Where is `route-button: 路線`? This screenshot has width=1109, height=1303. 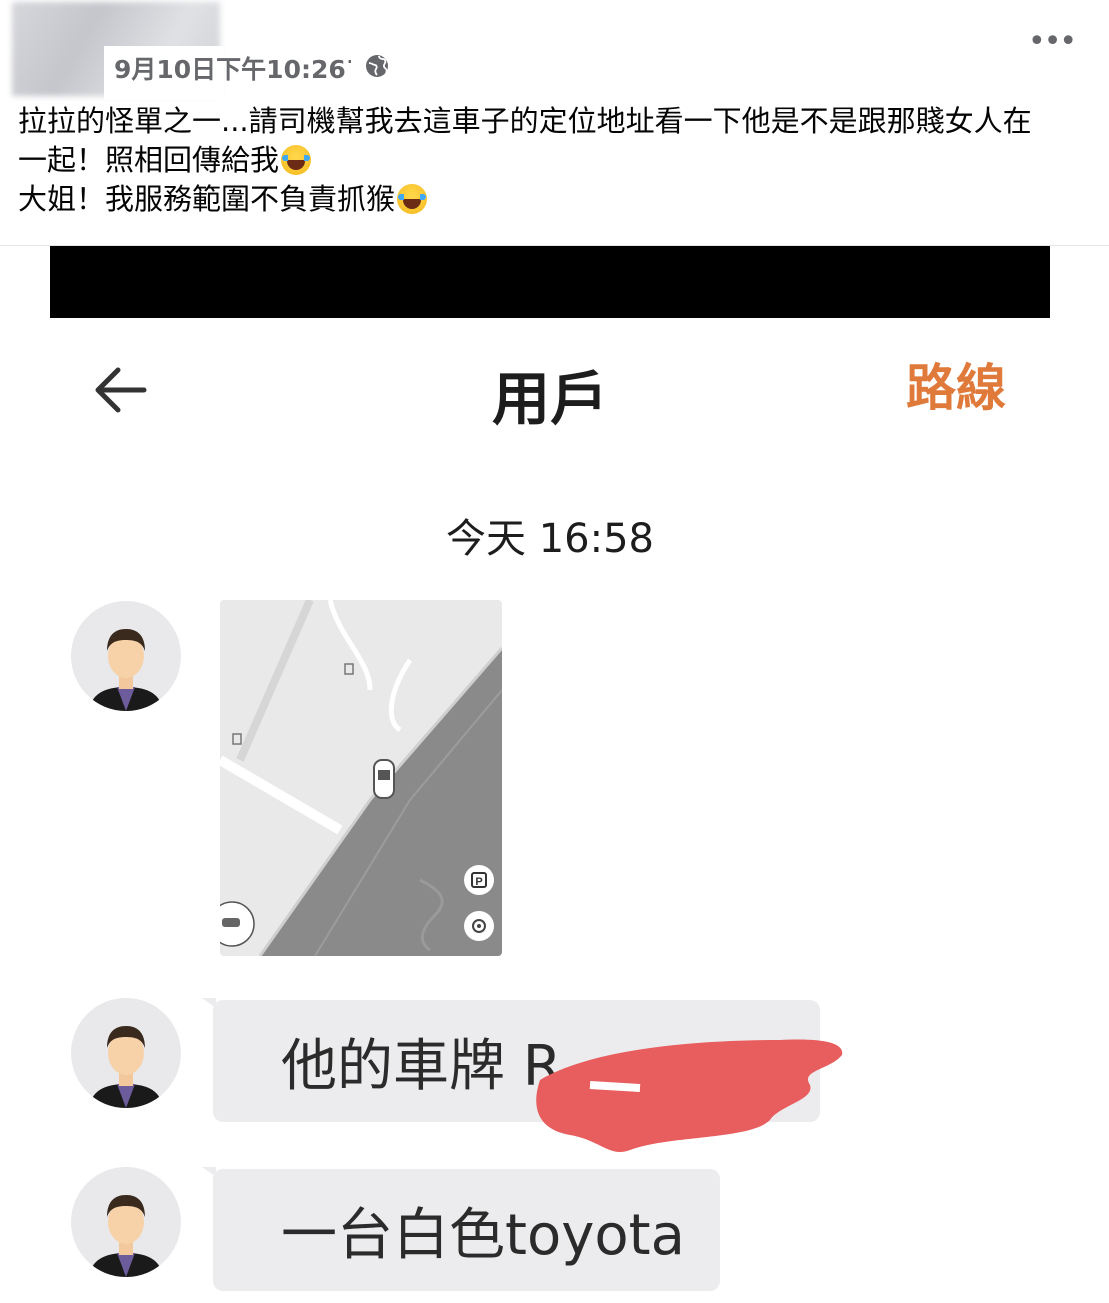 route-button: 路線 is located at coordinates (956, 384).